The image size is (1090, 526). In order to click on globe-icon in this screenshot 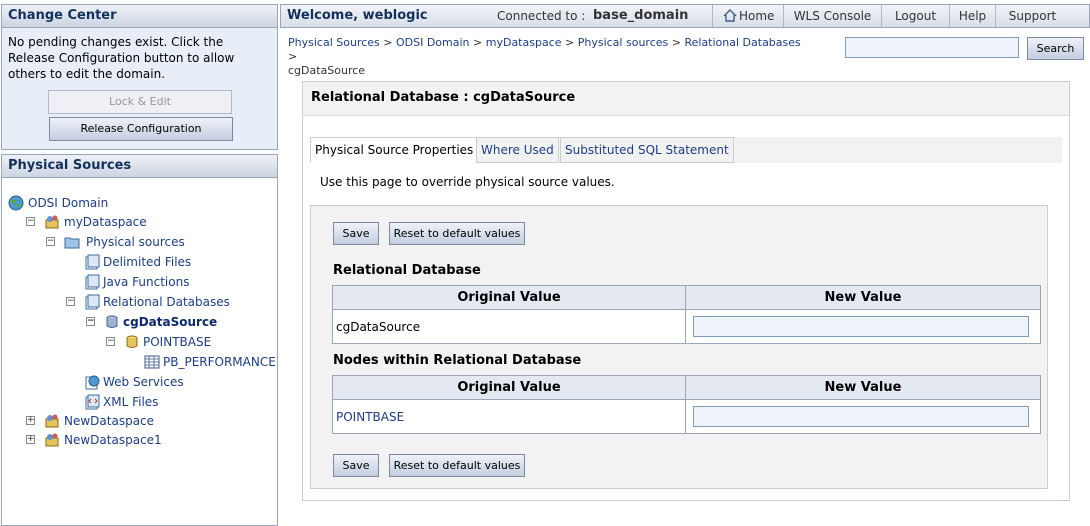, I will do `click(16, 203)`.